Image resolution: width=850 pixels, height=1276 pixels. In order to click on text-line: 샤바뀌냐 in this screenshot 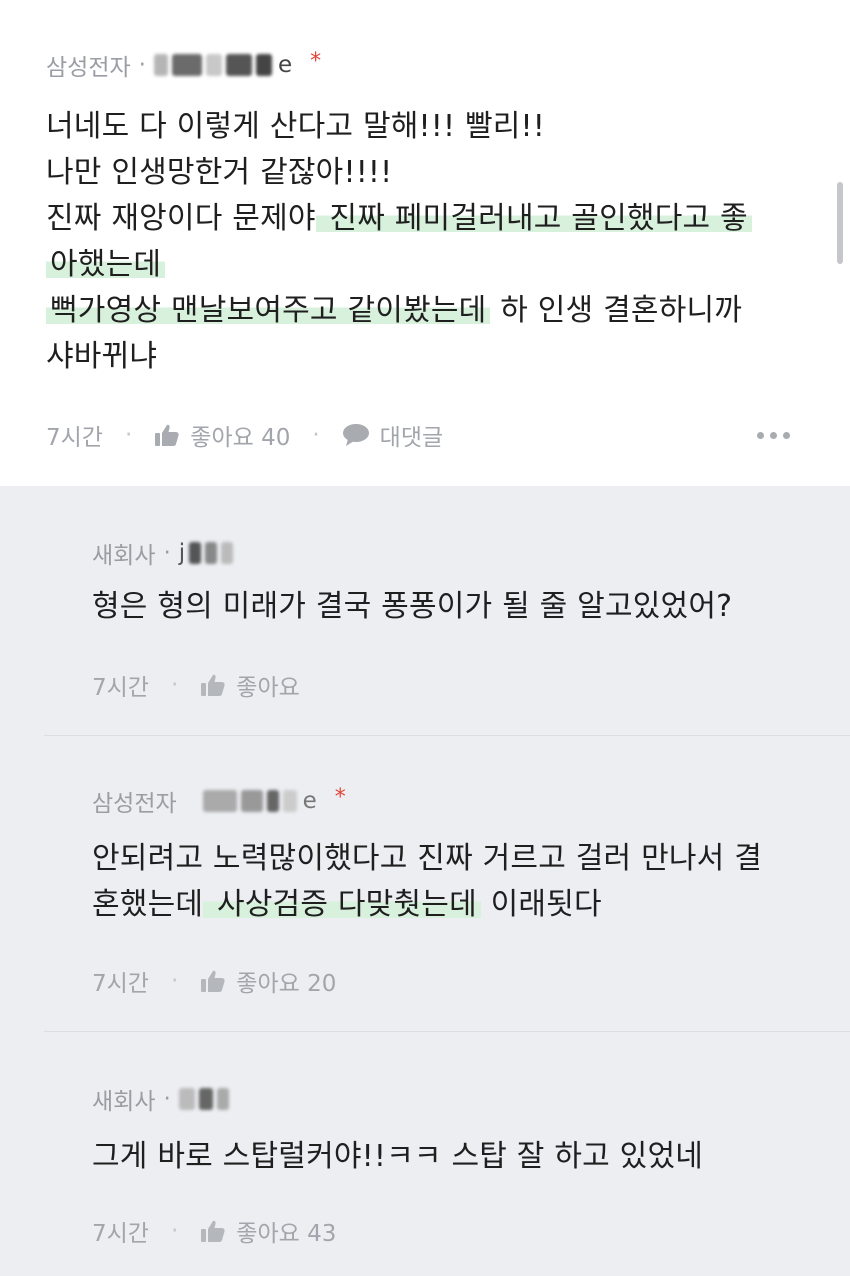, I will do `click(399, 357)`.